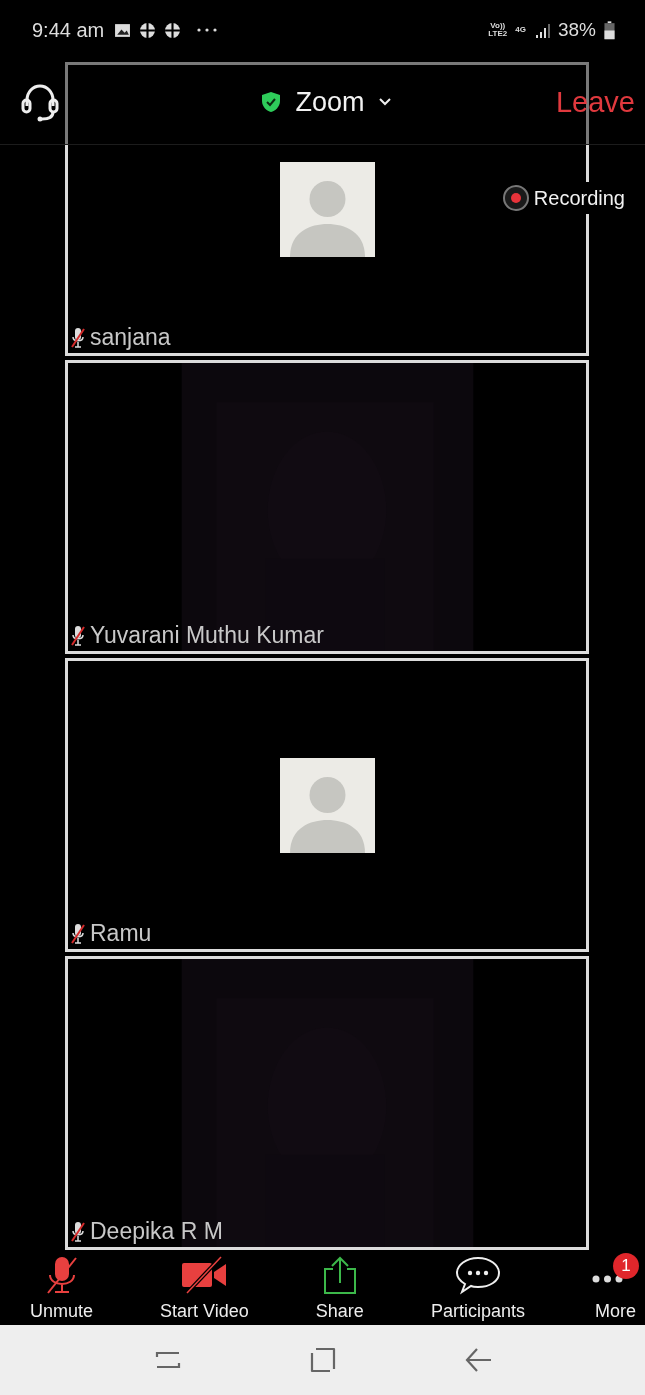 This screenshot has height=1395, width=645. What do you see at coordinates (541, 30) in the screenshot?
I see `signal-icon` at bounding box center [541, 30].